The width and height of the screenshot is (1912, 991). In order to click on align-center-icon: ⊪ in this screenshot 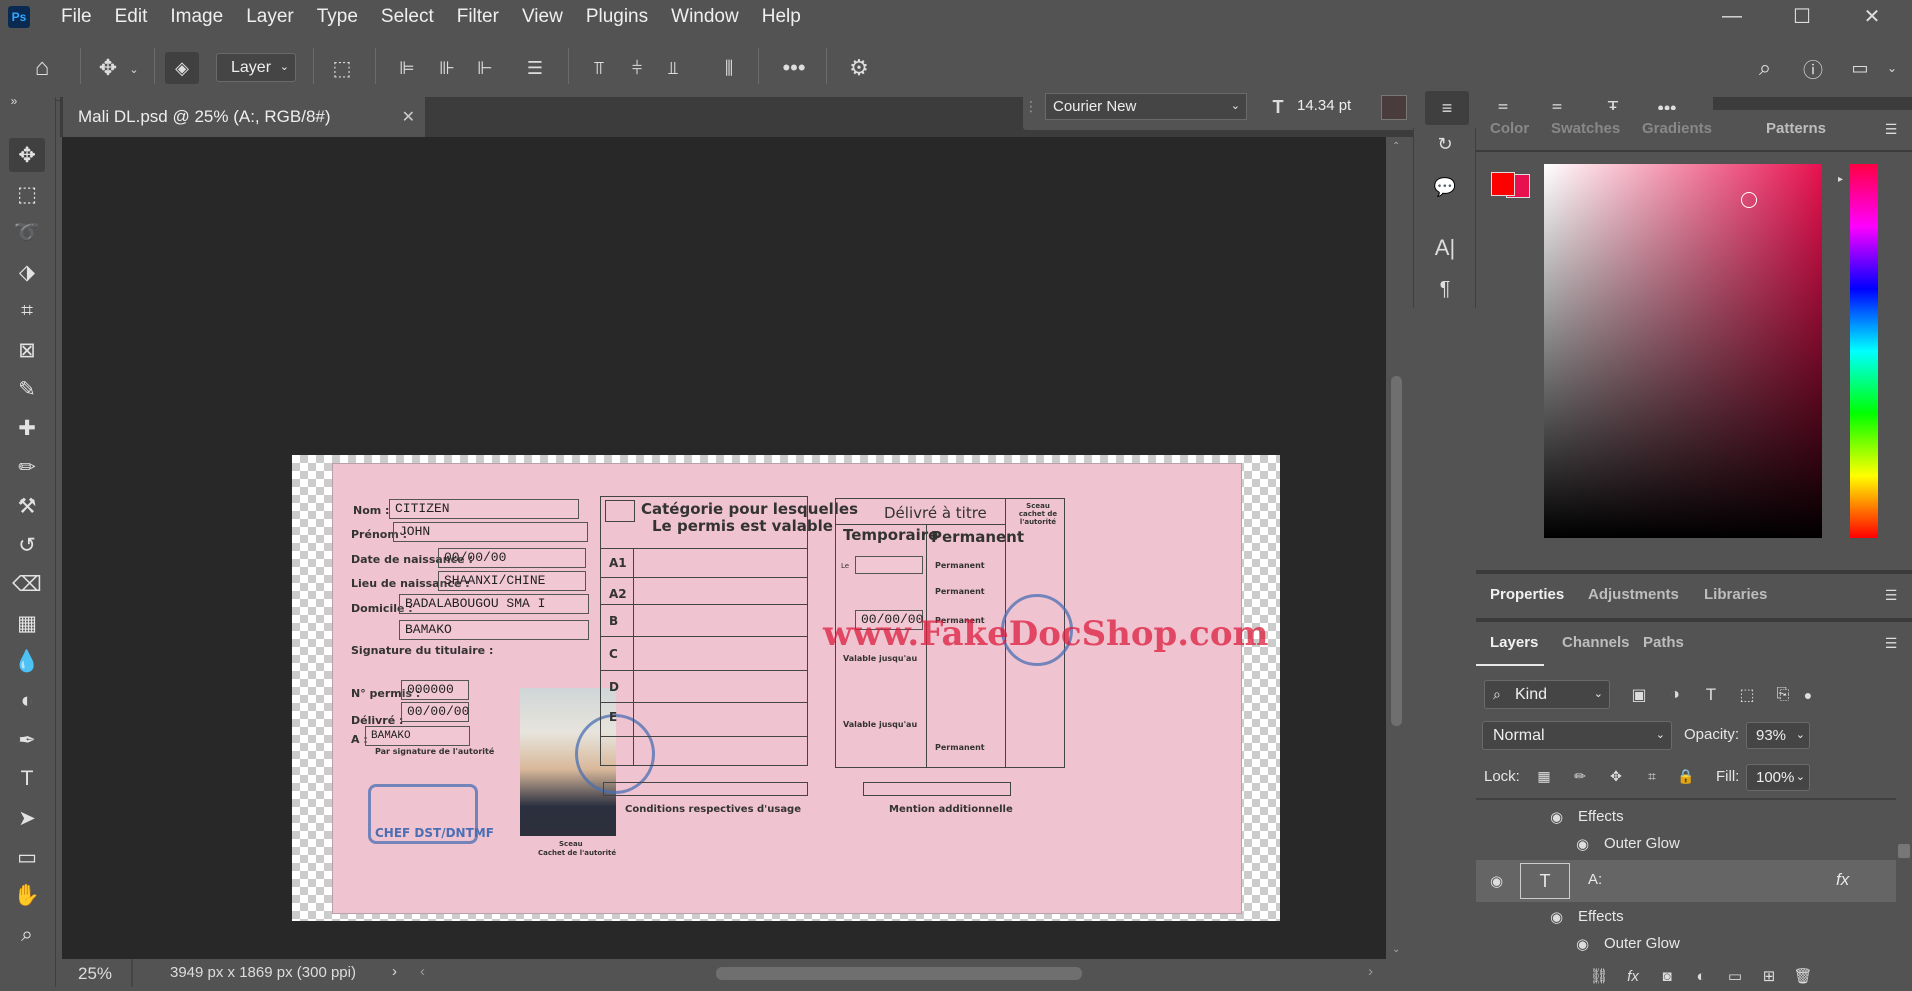, I will do `click(447, 68)`.